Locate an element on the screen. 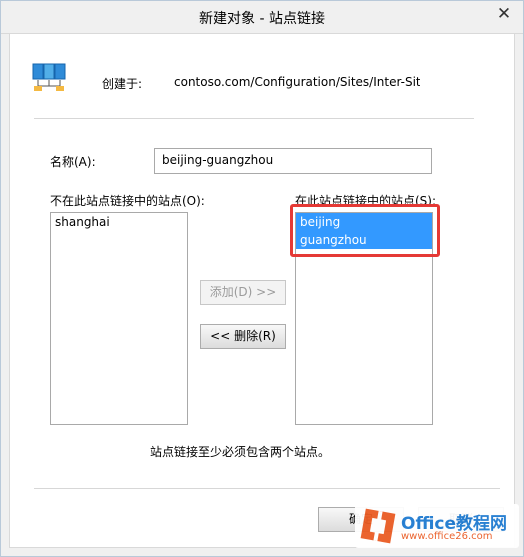  top-separator is located at coordinates (254, 118).